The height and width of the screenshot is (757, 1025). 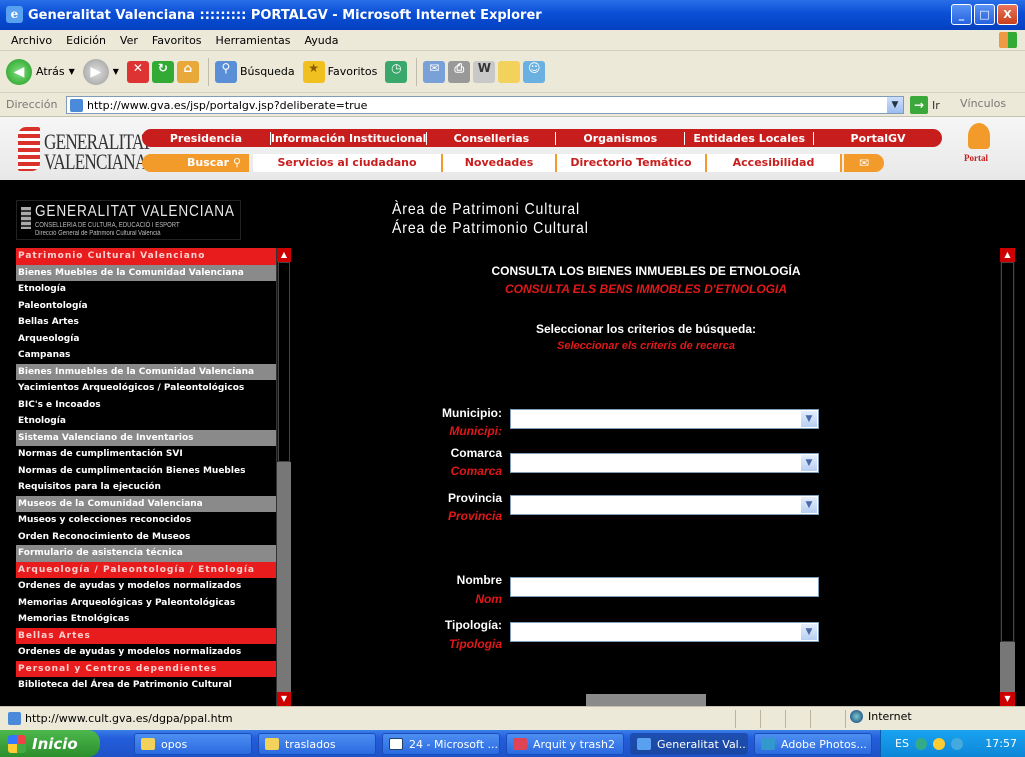 What do you see at coordinates (146, 602) in the screenshot?
I see `sidebar-link: Memorias Arqueológicas y Paleontológicas` at bounding box center [146, 602].